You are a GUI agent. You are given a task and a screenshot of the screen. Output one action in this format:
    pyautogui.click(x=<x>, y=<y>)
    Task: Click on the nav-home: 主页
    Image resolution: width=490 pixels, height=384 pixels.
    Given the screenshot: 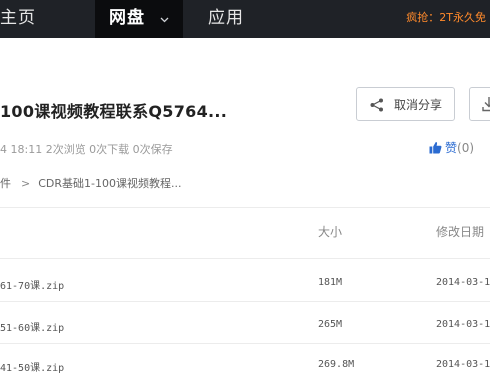 What is the action you would take?
    pyautogui.click(x=18, y=19)
    